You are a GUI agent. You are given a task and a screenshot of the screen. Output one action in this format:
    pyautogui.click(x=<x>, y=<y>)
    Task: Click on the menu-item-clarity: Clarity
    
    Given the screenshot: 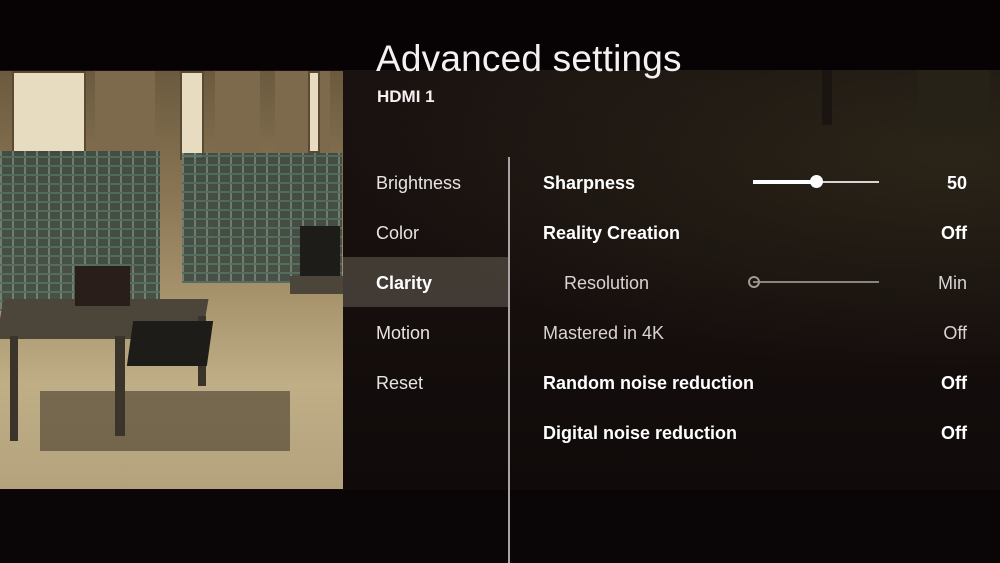 What is the action you would take?
    pyautogui.click(x=425, y=282)
    